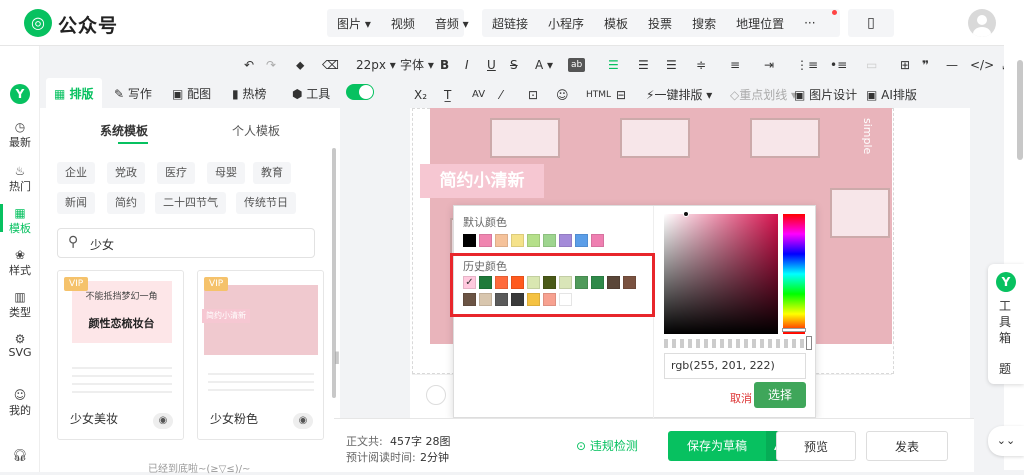 This screenshot has height=475, width=1024. What do you see at coordinates (717, 446) in the screenshot?
I see `save-draft-button: 保存为草稿` at bounding box center [717, 446].